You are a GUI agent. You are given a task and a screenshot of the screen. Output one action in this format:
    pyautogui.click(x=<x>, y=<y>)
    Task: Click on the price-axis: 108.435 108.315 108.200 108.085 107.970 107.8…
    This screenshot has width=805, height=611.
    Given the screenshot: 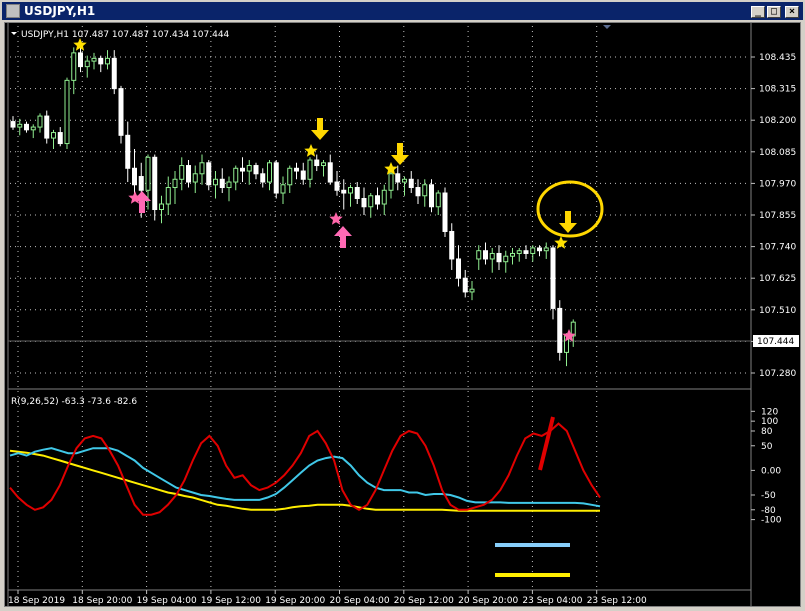 What is the action you would take?
    pyautogui.click(x=773, y=216)
    